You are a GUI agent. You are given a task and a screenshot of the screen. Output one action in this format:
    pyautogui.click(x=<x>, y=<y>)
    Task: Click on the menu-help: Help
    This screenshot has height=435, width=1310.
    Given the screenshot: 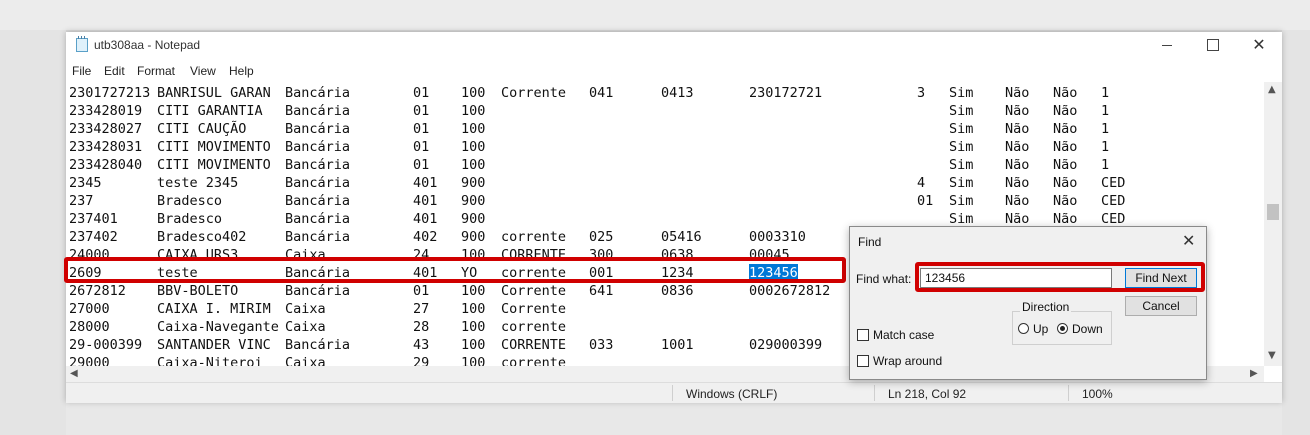 What is the action you would take?
    pyautogui.click(x=241, y=71)
    